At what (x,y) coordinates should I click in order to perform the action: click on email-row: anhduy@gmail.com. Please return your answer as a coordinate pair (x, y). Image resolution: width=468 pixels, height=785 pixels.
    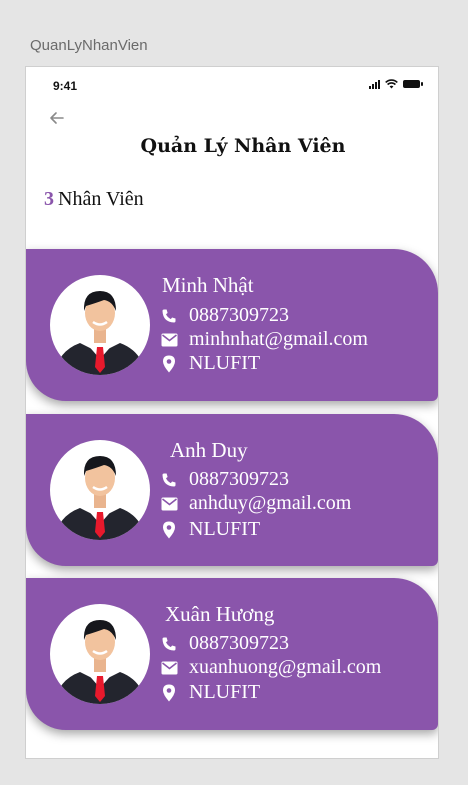
    Looking at the image, I should click on (255, 503).